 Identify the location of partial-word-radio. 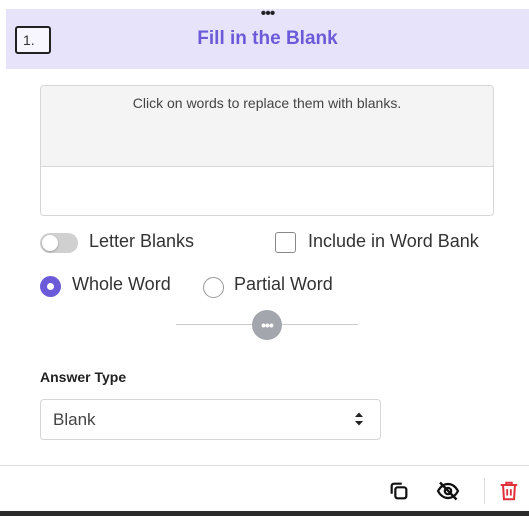
(213, 287).